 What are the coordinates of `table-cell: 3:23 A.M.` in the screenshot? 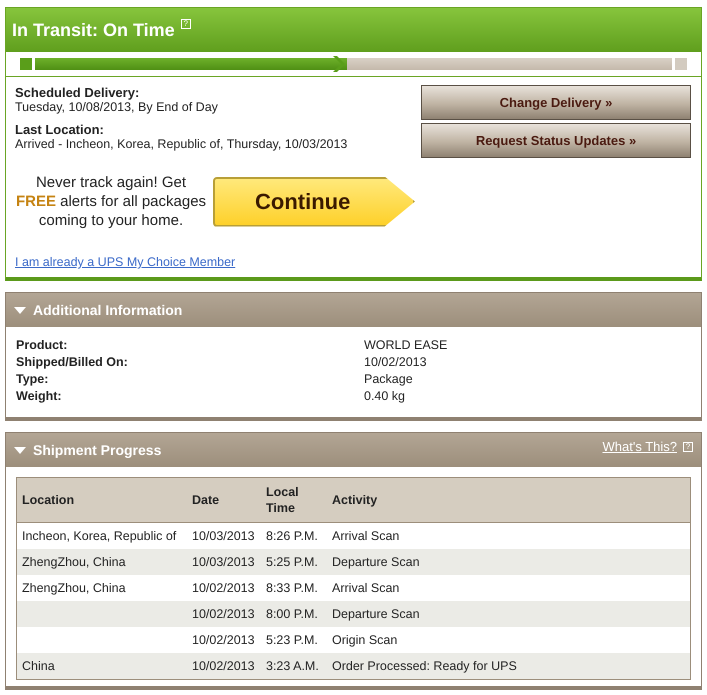 It's located at (292, 666).